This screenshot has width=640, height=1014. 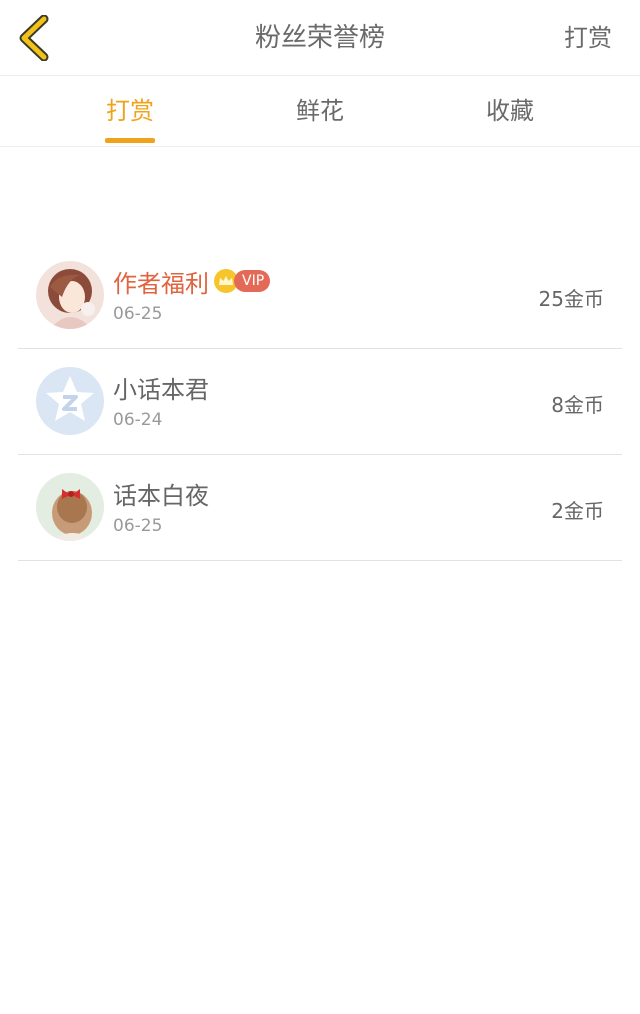 What do you see at coordinates (252, 281) in the screenshot?
I see `vip-badge: VIP` at bounding box center [252, 281].